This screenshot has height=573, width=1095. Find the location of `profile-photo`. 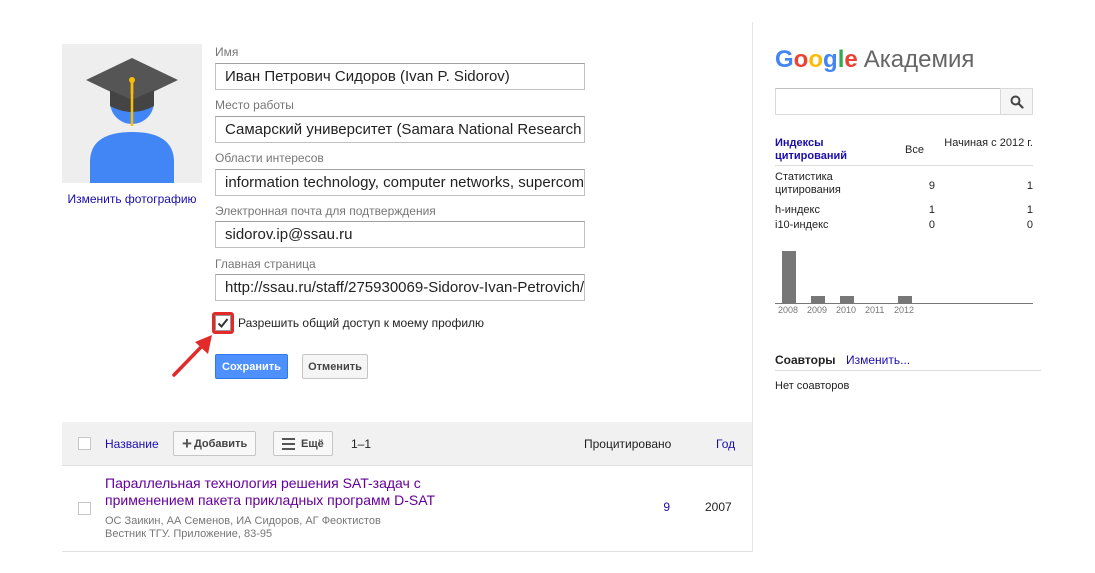

profile-photo is located at coordinates (132, 113).